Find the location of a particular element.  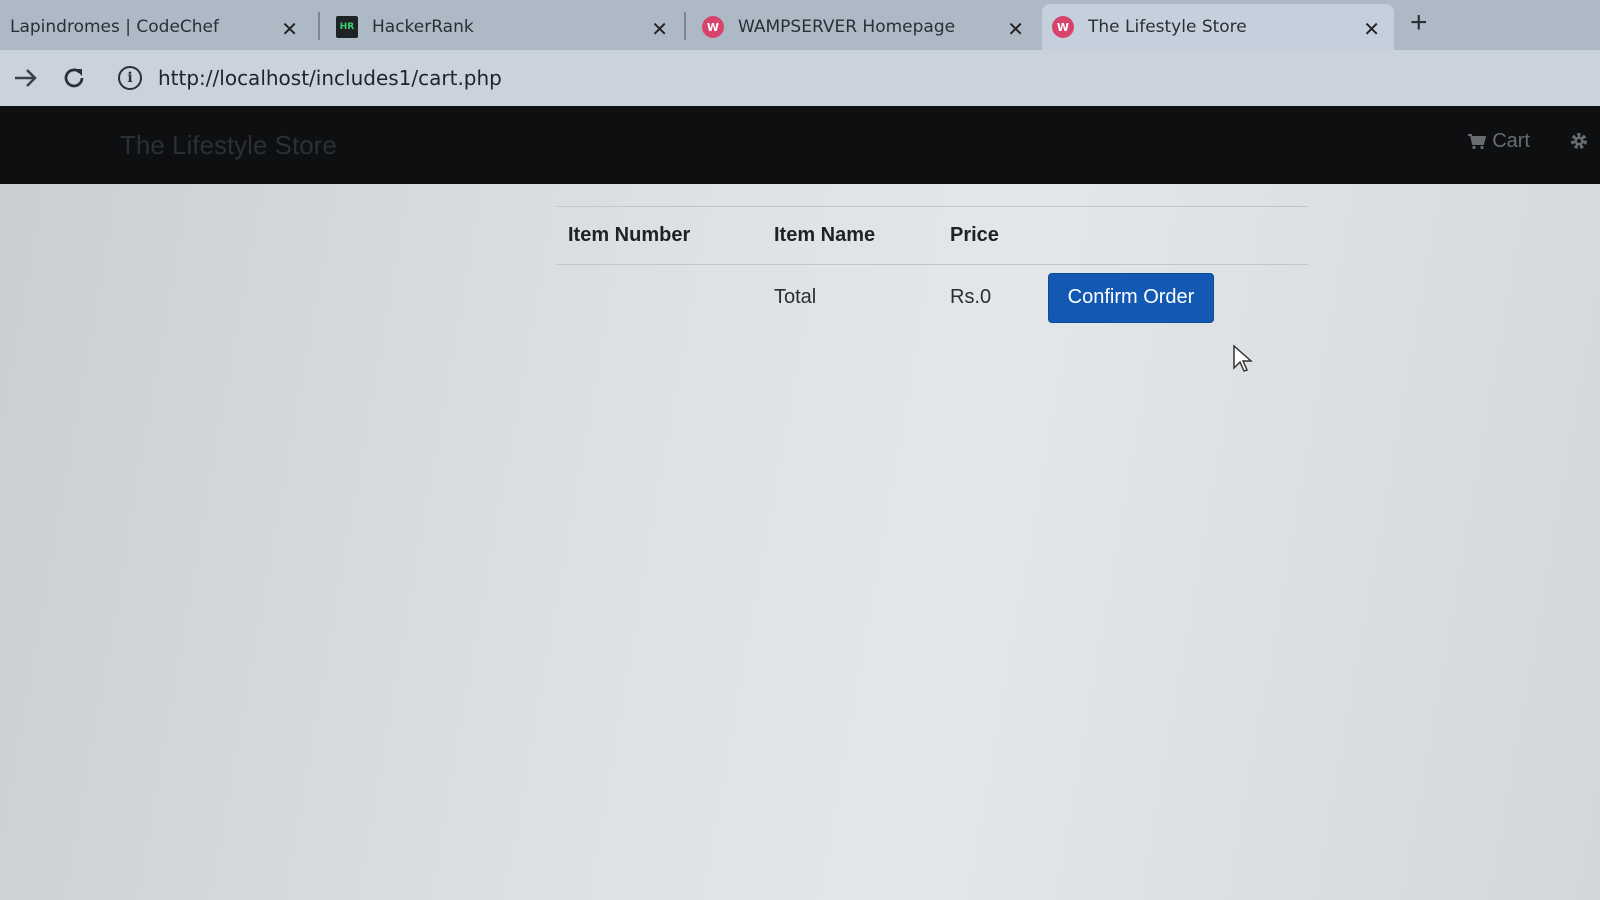

total-row: Total Rs.0 Confirm Order is located at coordinates (932, 298).